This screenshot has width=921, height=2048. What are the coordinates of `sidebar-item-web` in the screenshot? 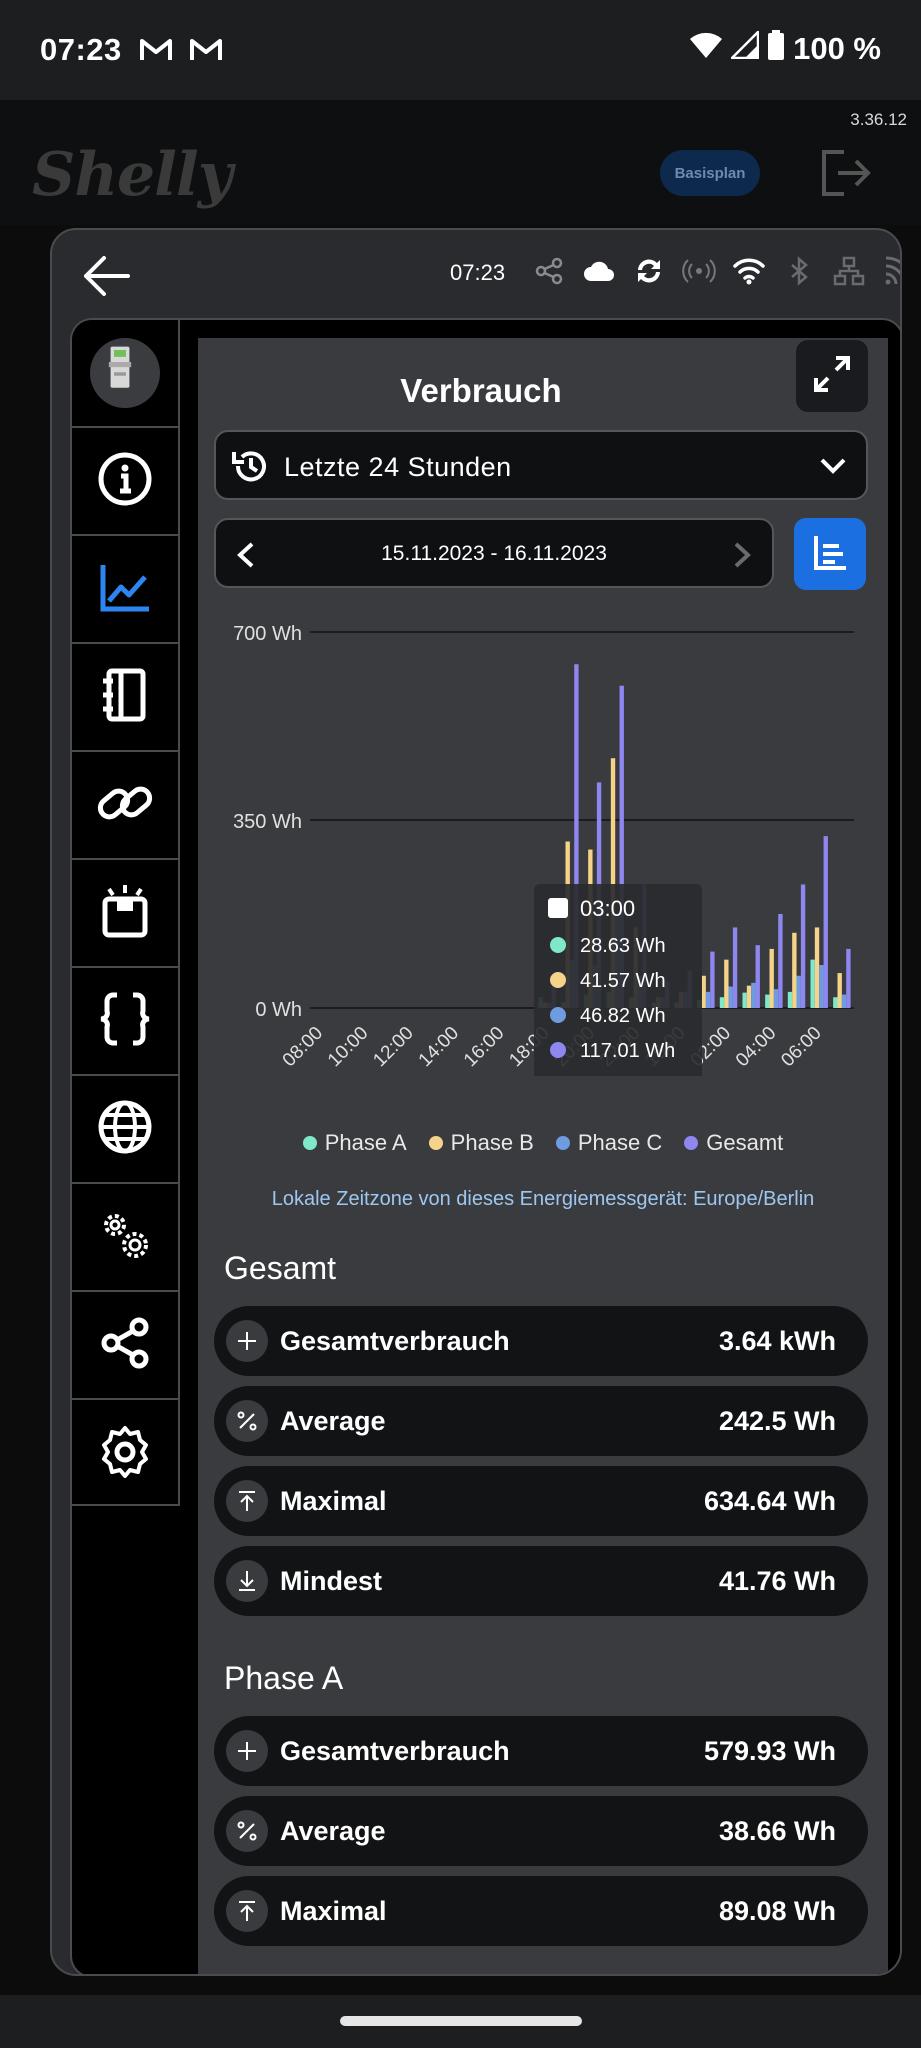 It's located at (125, 1130).